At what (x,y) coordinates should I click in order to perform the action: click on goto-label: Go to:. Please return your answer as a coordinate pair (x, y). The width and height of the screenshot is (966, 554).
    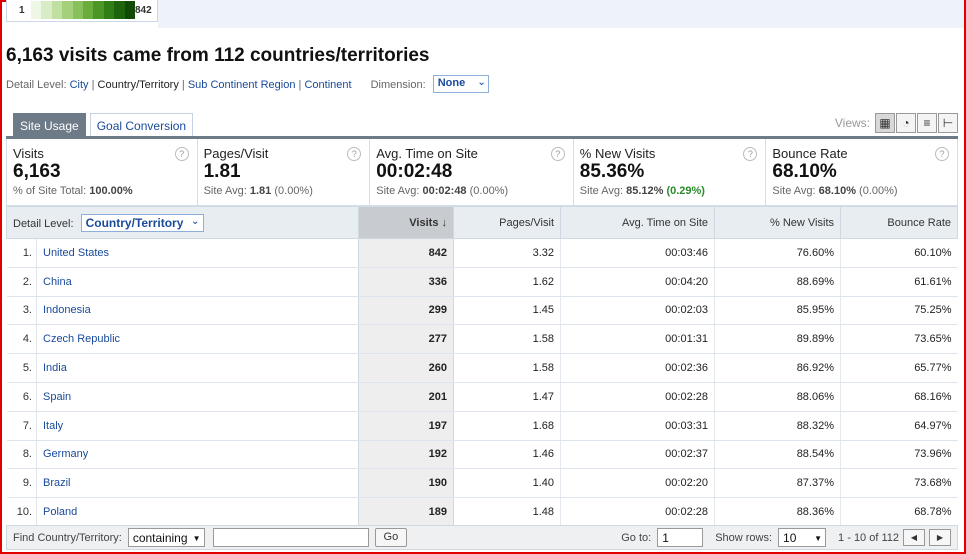
    Looking at the image, I should click on (636, 537).